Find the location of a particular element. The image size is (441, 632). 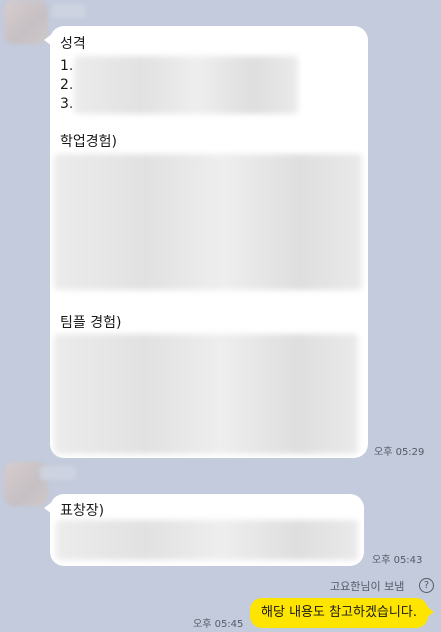

list-number-1: 1. is located at coordinates (67, 66).